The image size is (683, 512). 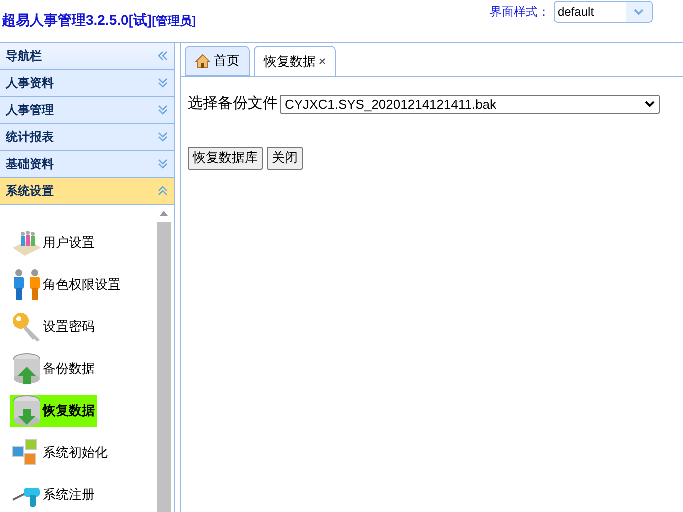 I want to click on database-upload-icon, so click(x=27, y=369).